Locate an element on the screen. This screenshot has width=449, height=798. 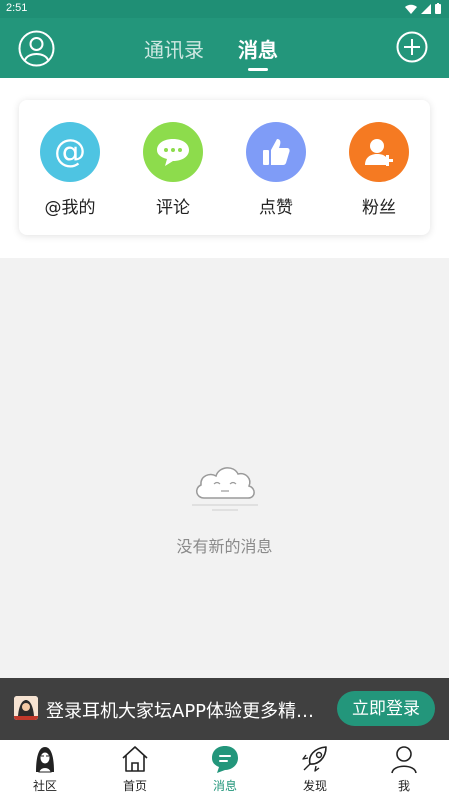
status-bar: 2:51 is located at coordinates (224, 9).